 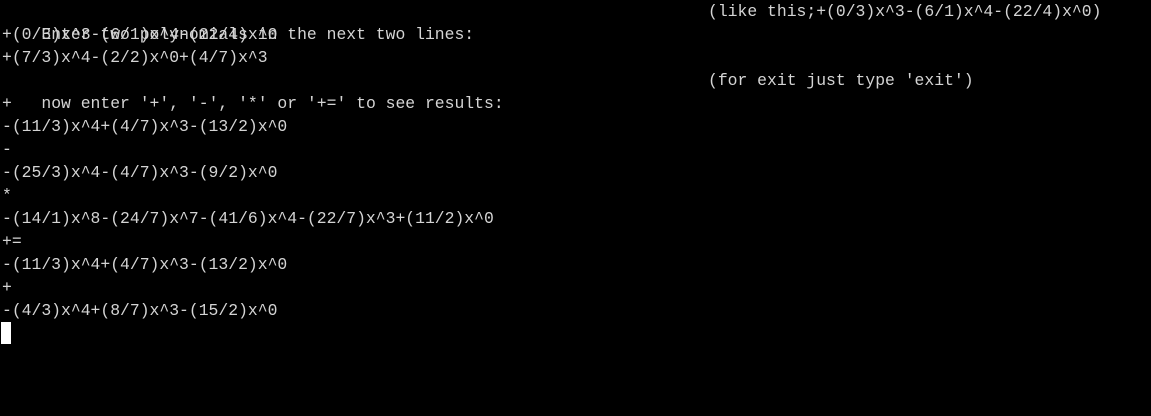 What do you see at coordinates (135, 57) in the screenshot?
I see `input-polynomial-2: +(7/3)x^4-(2/2)x^0+(4/7)x^3` at bounding box center [135, 57].